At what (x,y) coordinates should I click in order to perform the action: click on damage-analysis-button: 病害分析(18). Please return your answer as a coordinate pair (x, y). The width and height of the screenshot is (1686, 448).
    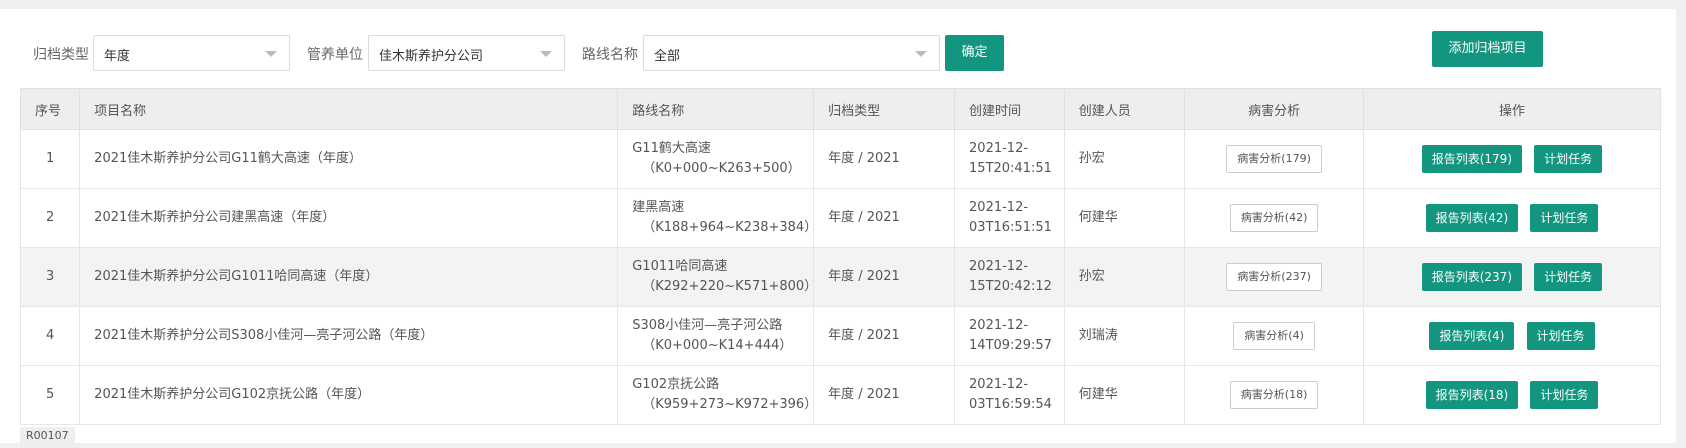
    Looking at the image, I should click on (1274, 395).